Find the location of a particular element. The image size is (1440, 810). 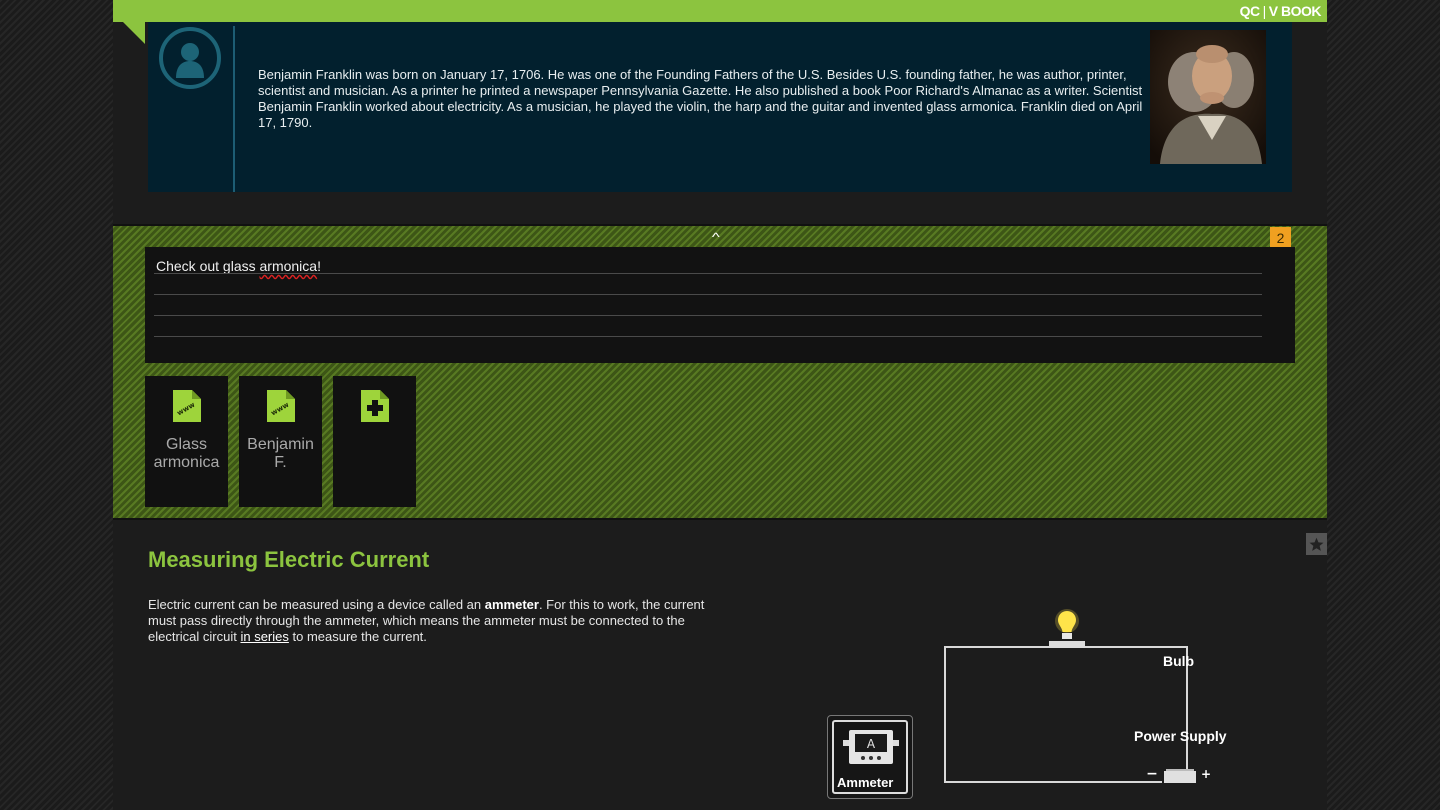

misspelled-word: armonica is located at coordinates (288, 266).